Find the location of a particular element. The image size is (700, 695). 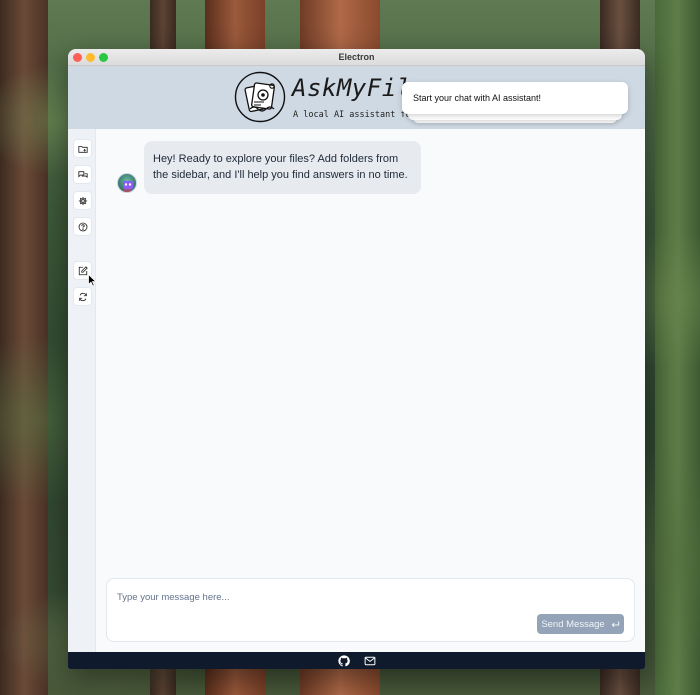

refresh-icon is located at coordinates (82, 296).